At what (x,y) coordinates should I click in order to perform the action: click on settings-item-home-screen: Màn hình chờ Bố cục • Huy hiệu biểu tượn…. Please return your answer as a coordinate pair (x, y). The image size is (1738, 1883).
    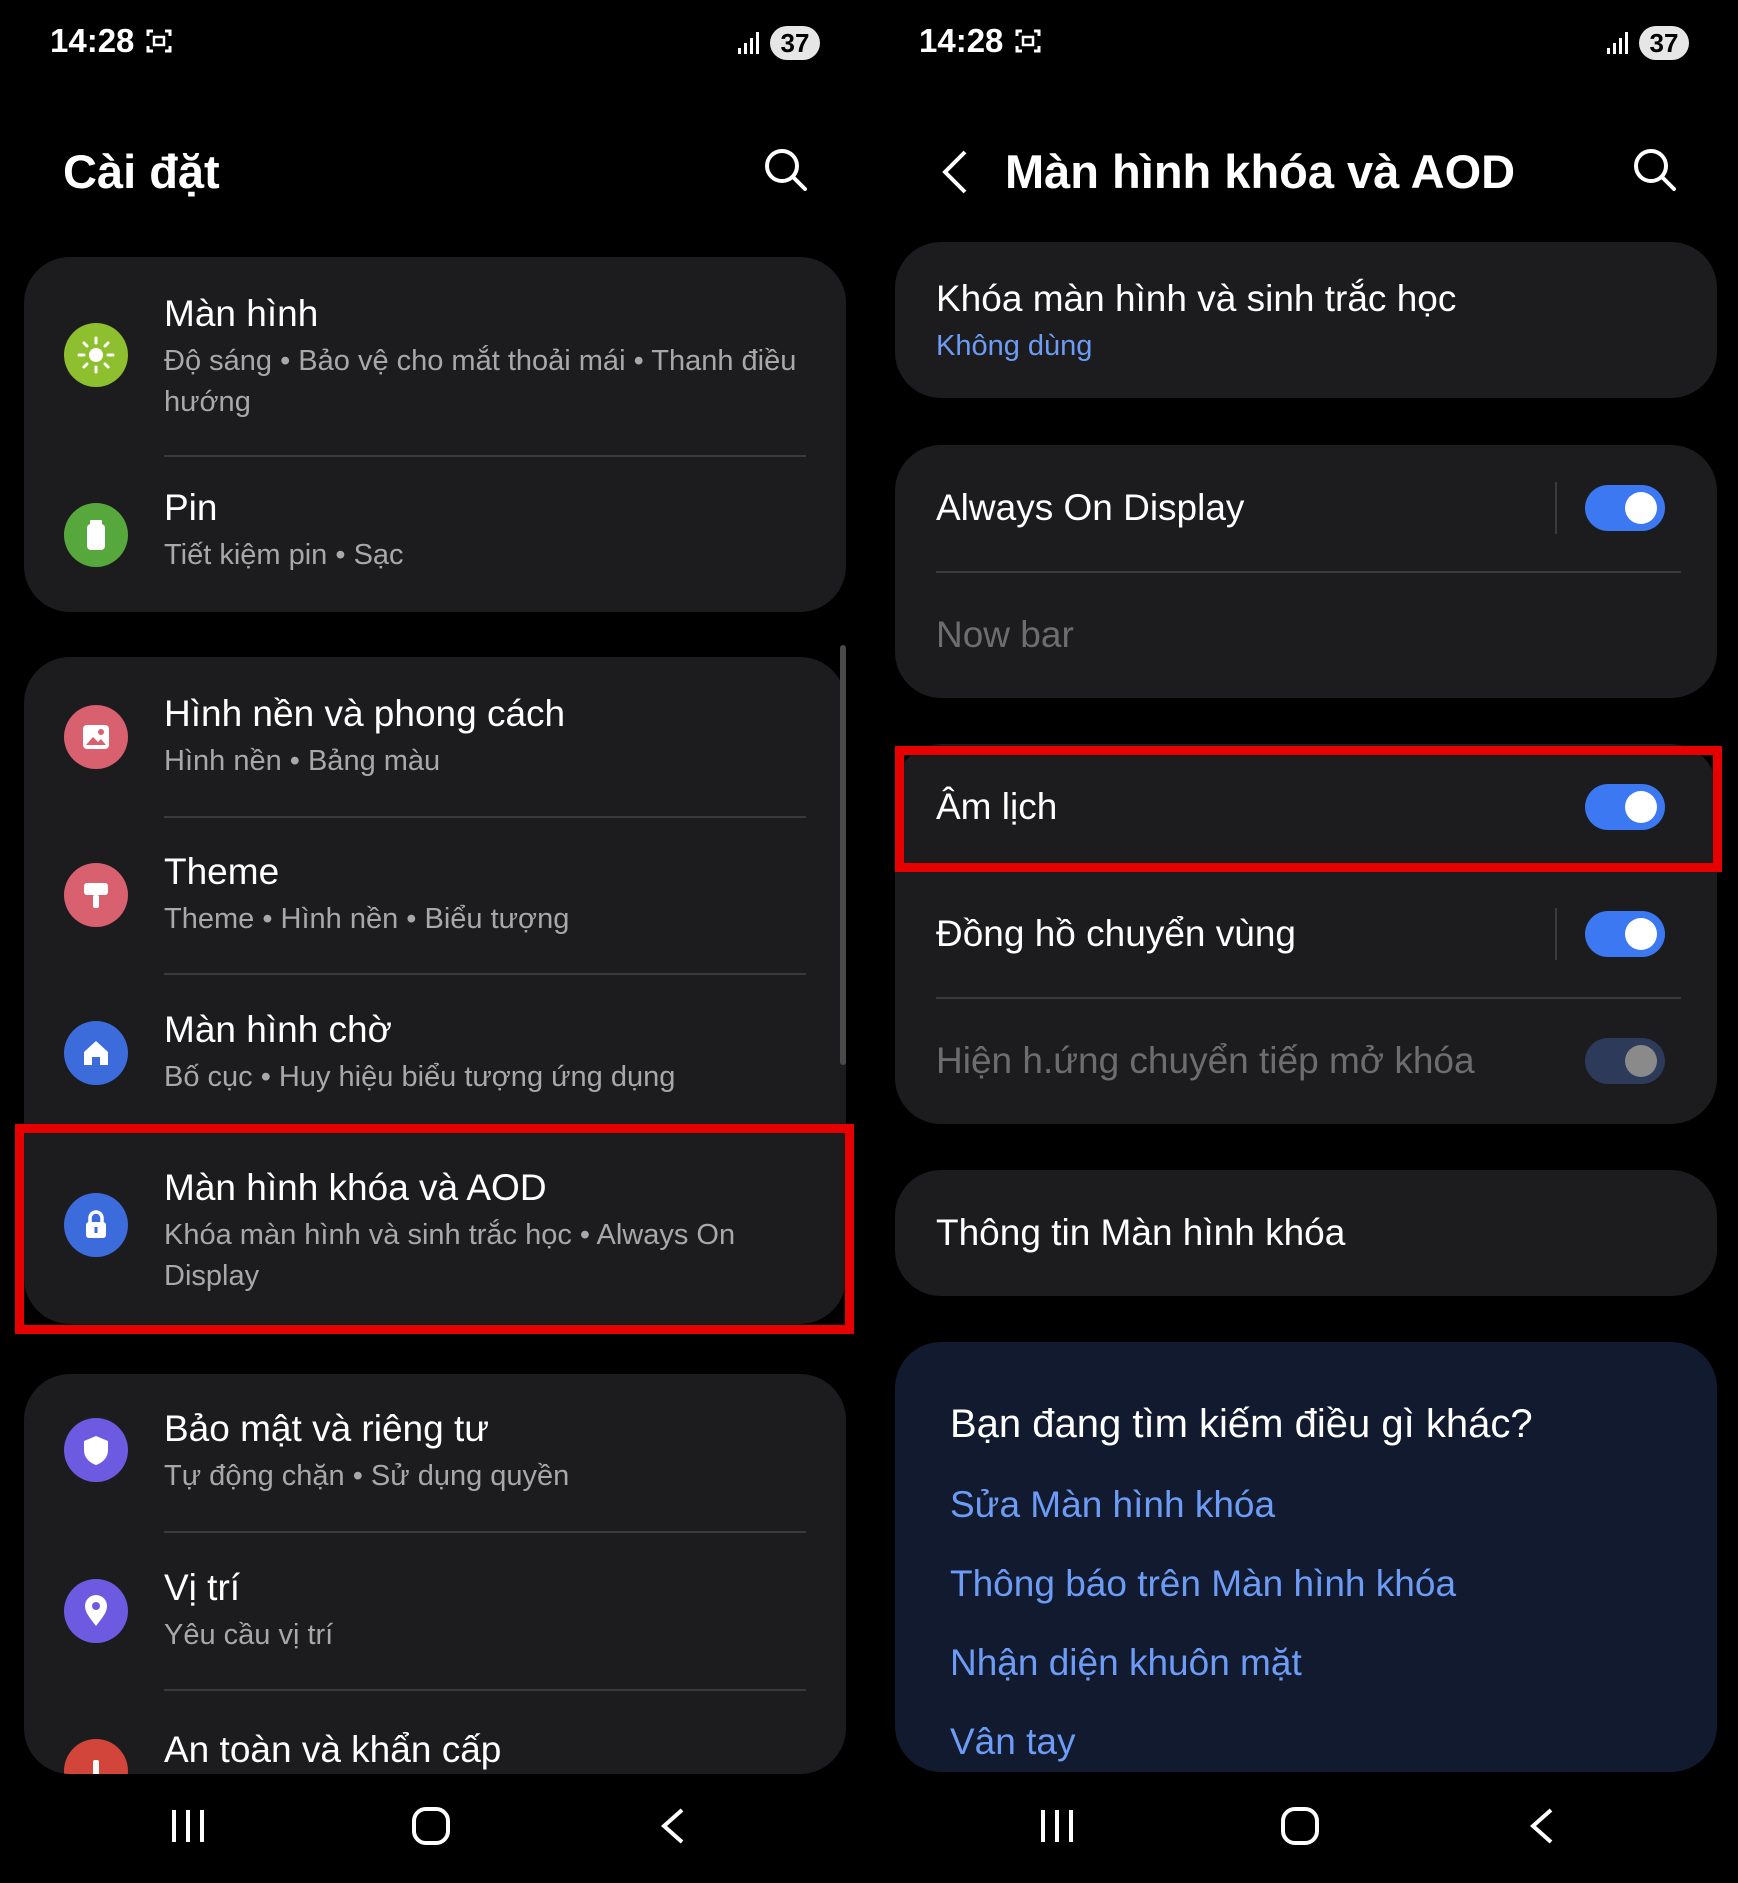
    Looking at the image, I should click on (435, 1054).